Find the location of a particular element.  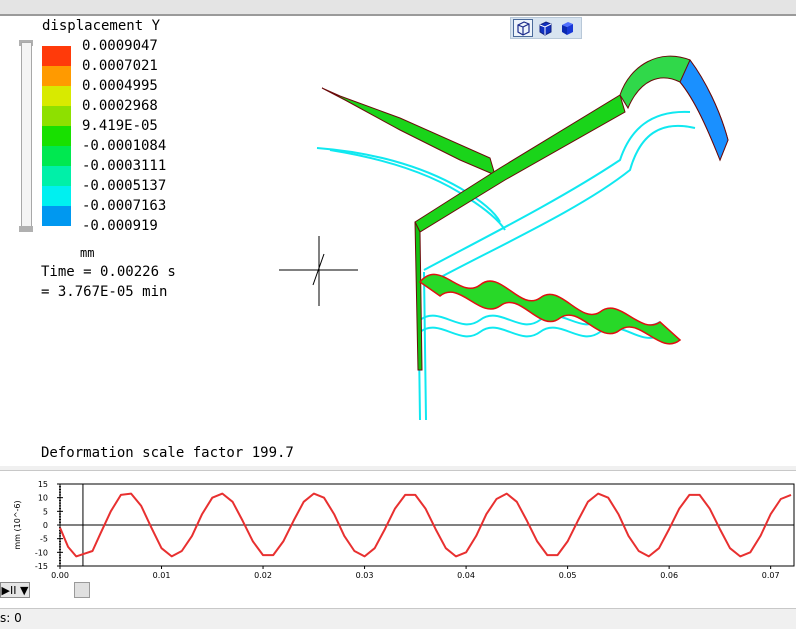

y-tick-label: -15 is located at coordinates (41, 566).